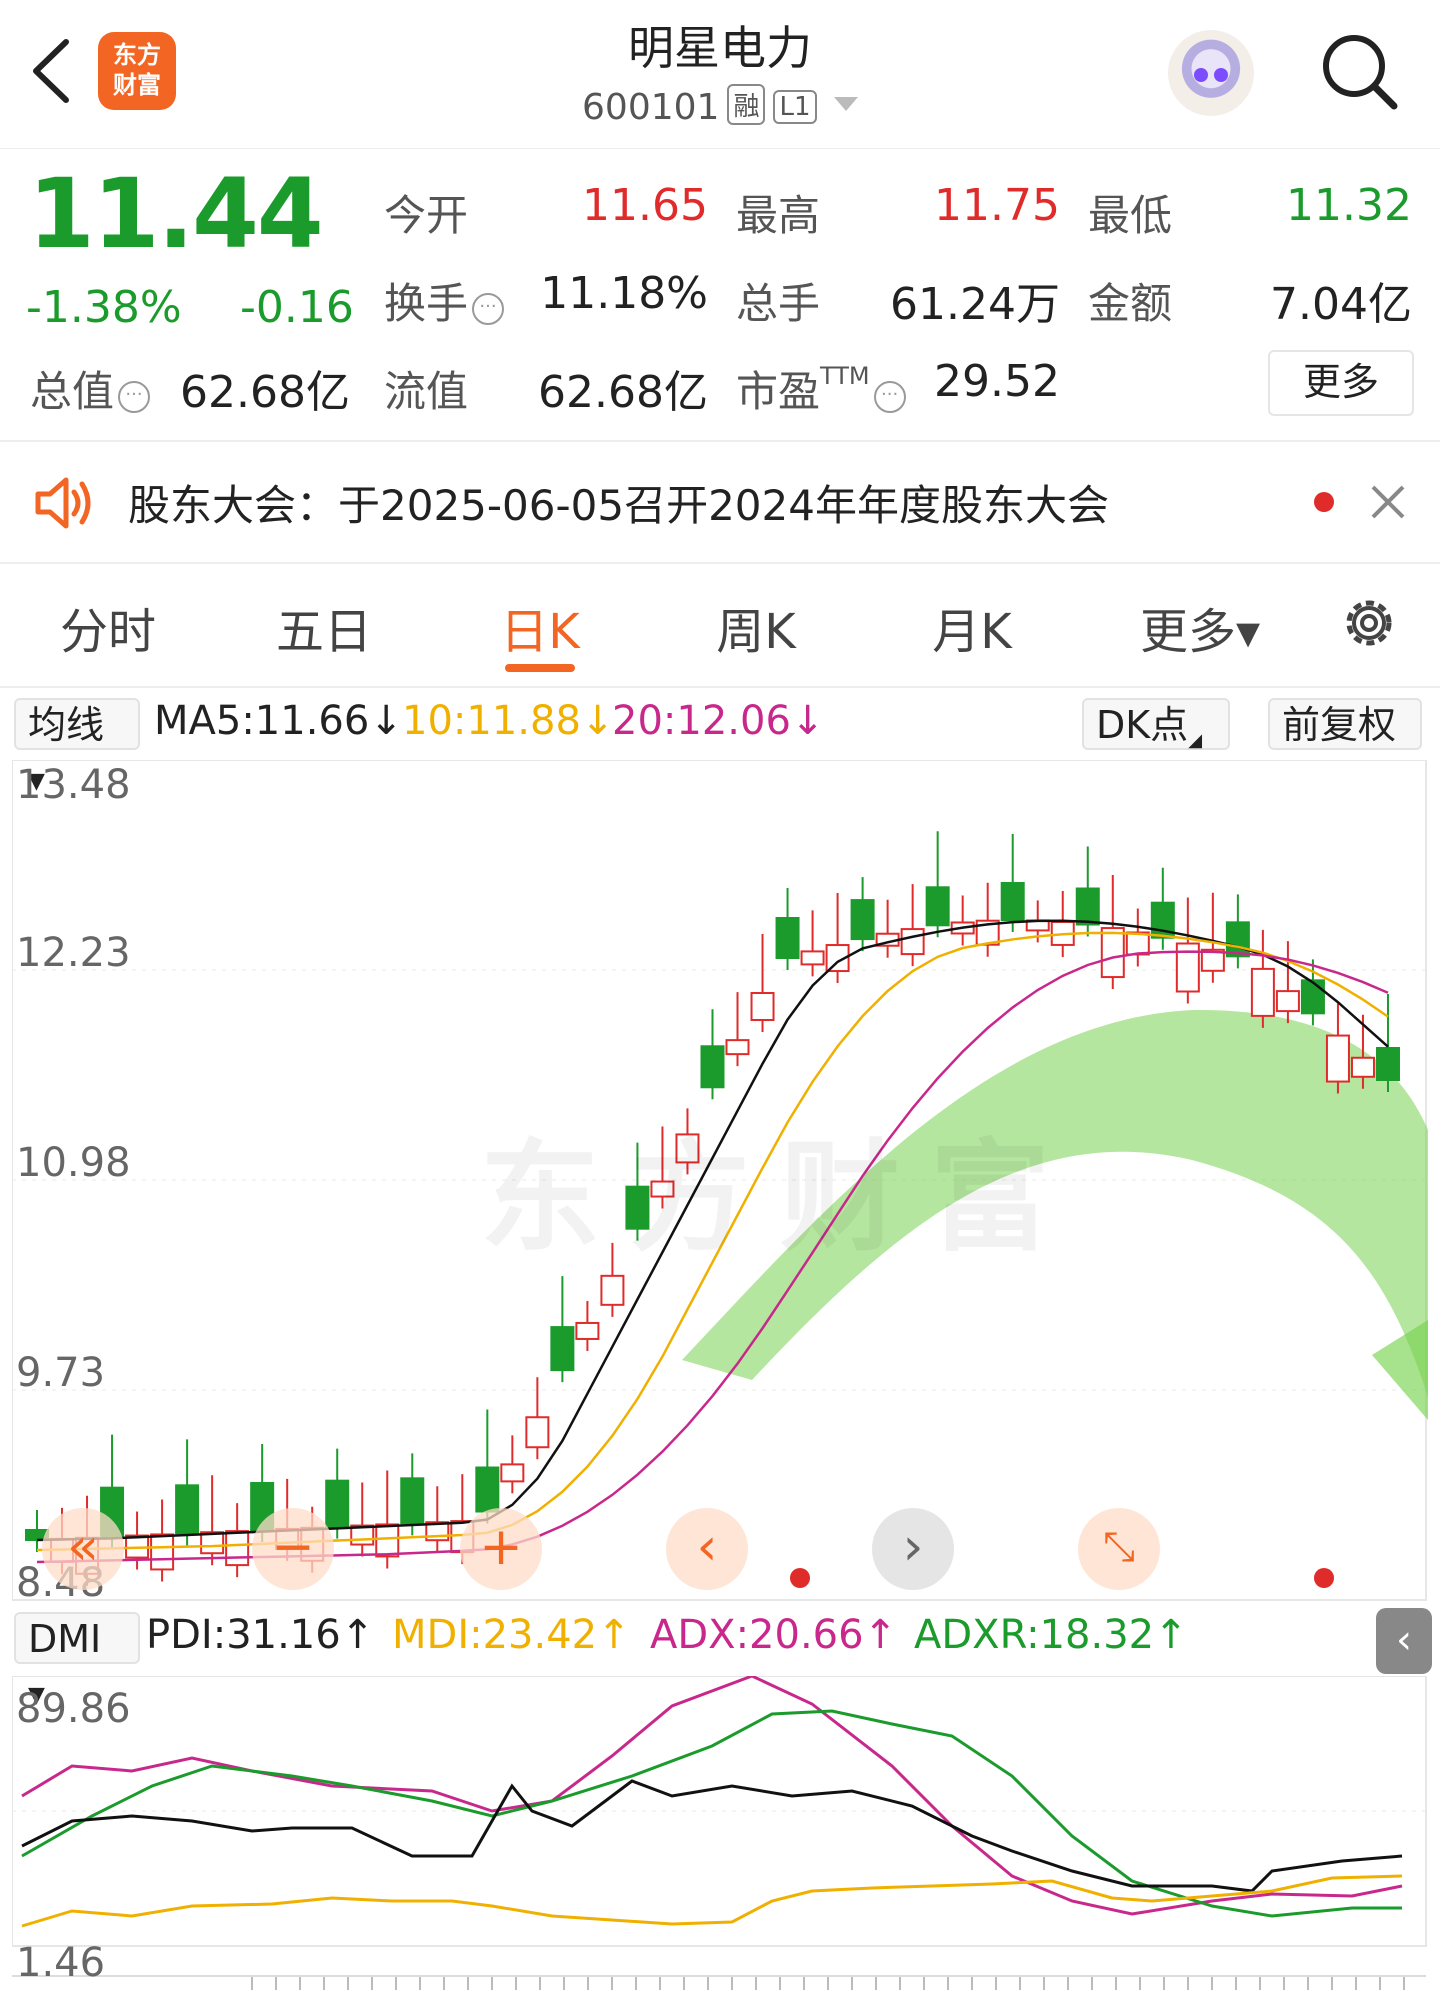 The width and height of the screenshot is (1440, 1997). Describe the element at coordinates (780, 1198) in the screenshot. I see `watermark: 东方财富` at that location.